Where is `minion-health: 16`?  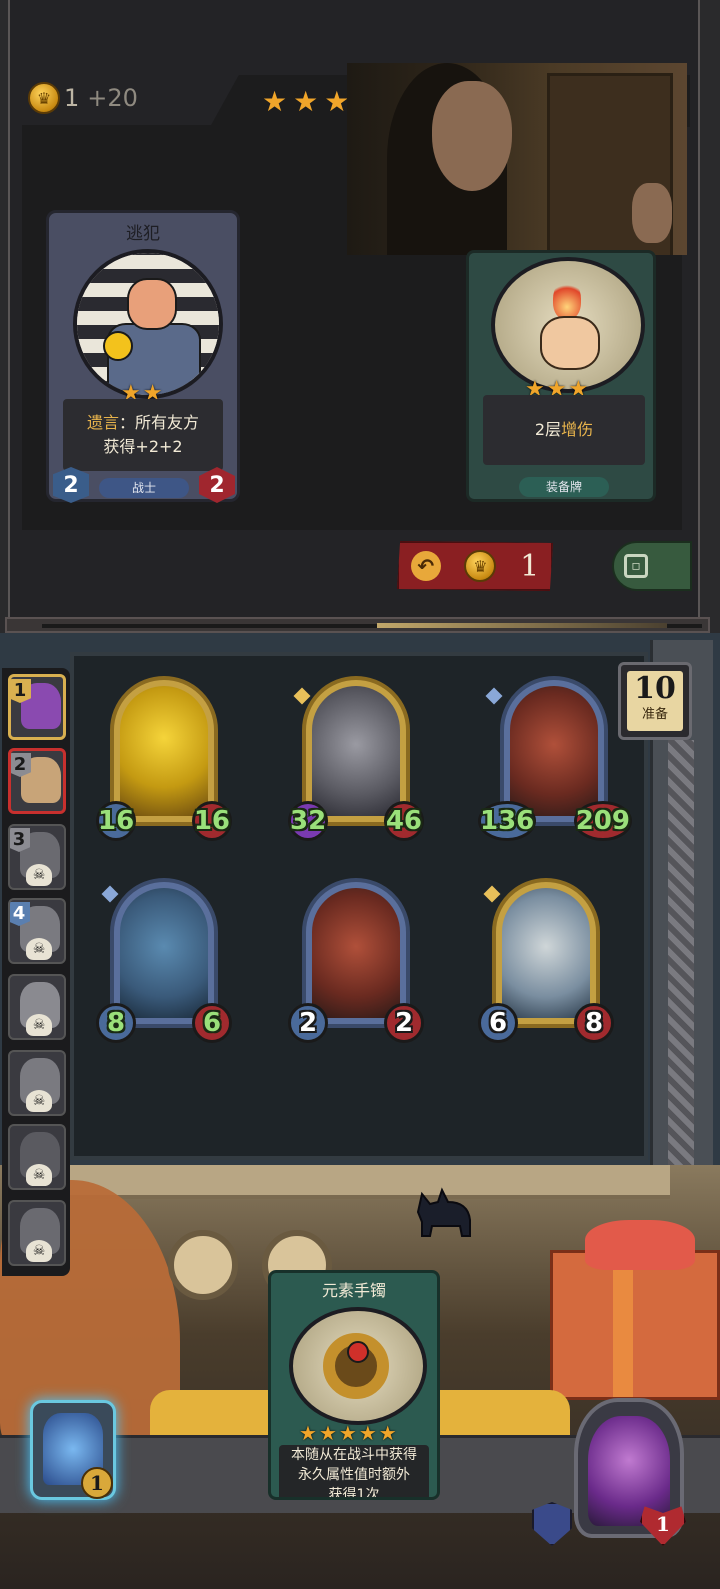 minion-health: 16 is located at coordinates (211, 821).